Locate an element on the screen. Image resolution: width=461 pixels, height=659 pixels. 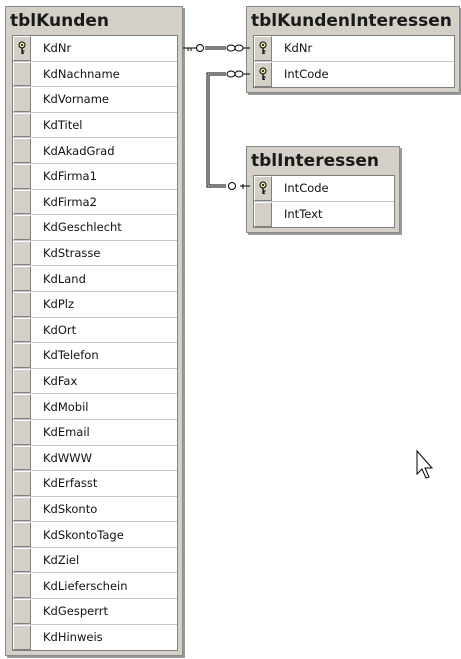
relationship-kdnr is located at coordinates (216, 48).